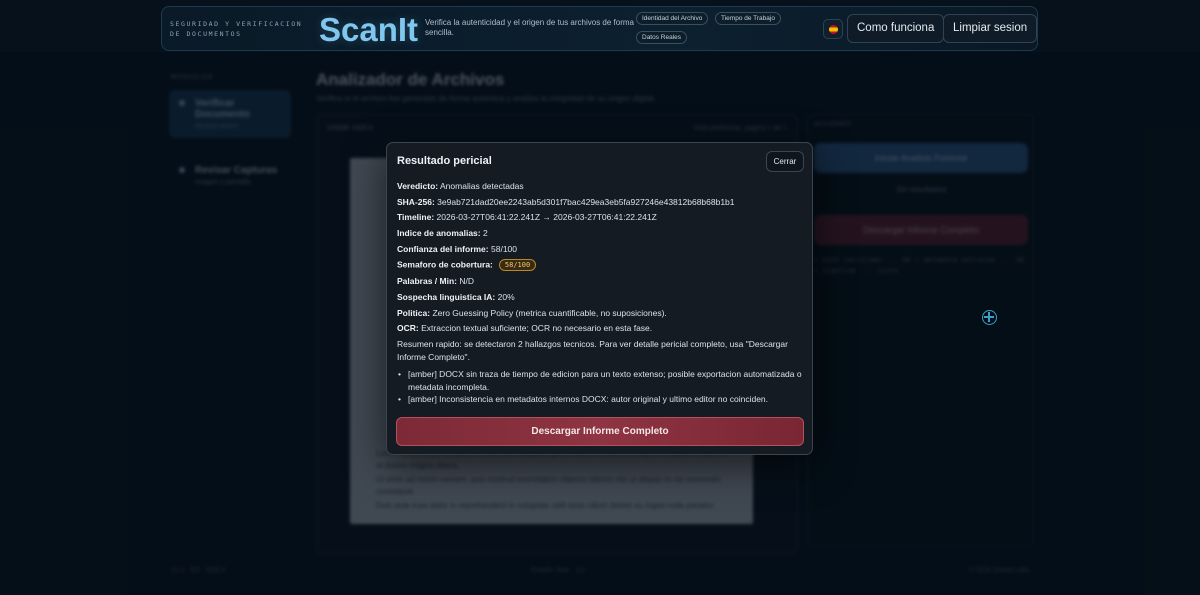 The height and width of the screenshot is (595, 1200). I want to click on language-flag-button, so click(833, 29).